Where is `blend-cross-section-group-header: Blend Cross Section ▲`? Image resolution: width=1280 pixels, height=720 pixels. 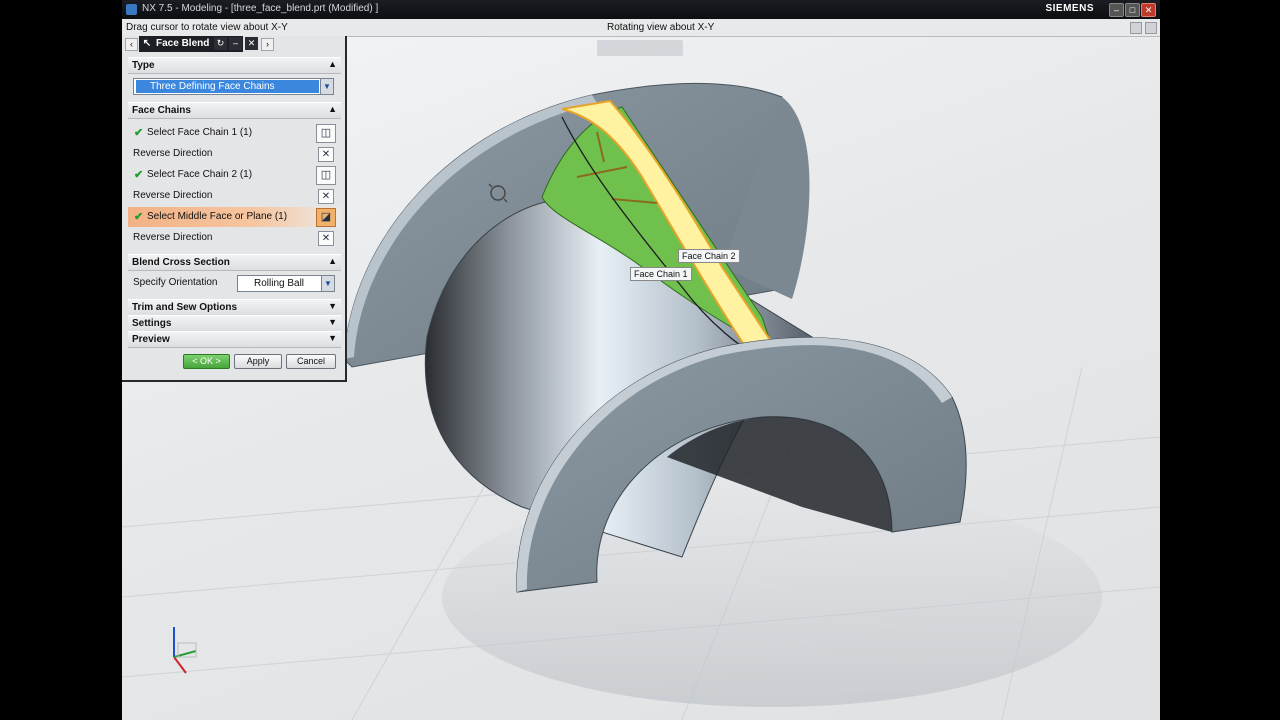 blend-cross-section-group-header: Blend Cross Section ▲ is located at coordinates (234, 262).